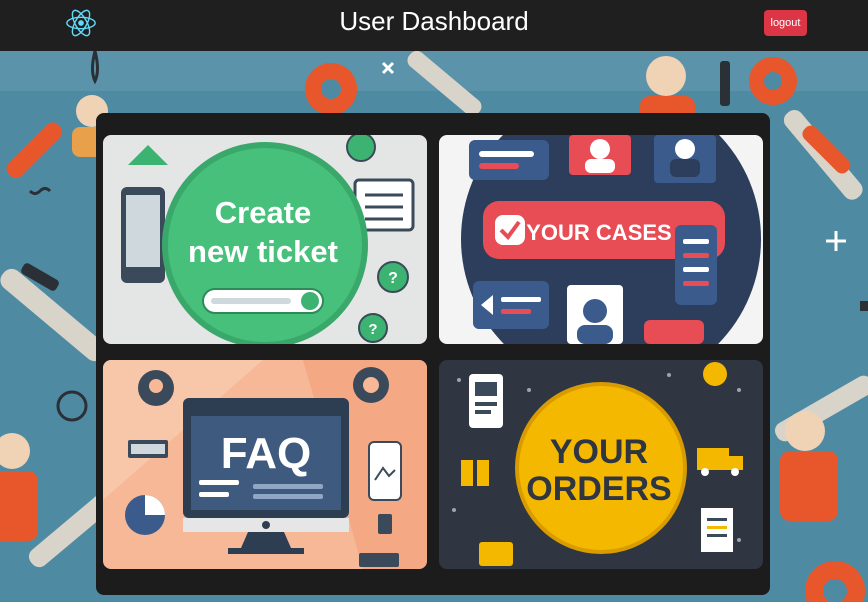  I want to click on your-orders-label-line2: ORDERS, so click(598, 489).